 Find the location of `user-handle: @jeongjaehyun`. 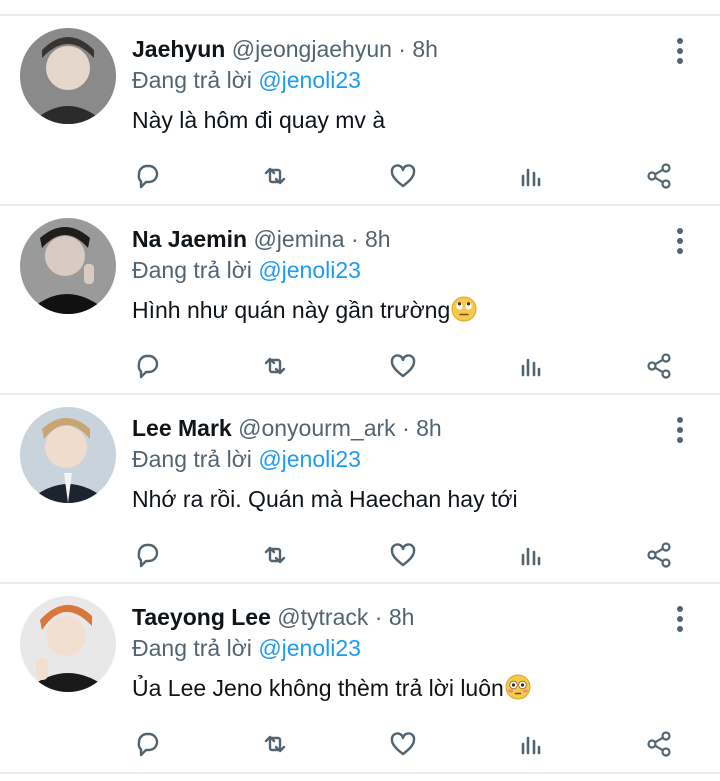

user-handle: @jeongjaehyun is located at coordinates (312, 49).